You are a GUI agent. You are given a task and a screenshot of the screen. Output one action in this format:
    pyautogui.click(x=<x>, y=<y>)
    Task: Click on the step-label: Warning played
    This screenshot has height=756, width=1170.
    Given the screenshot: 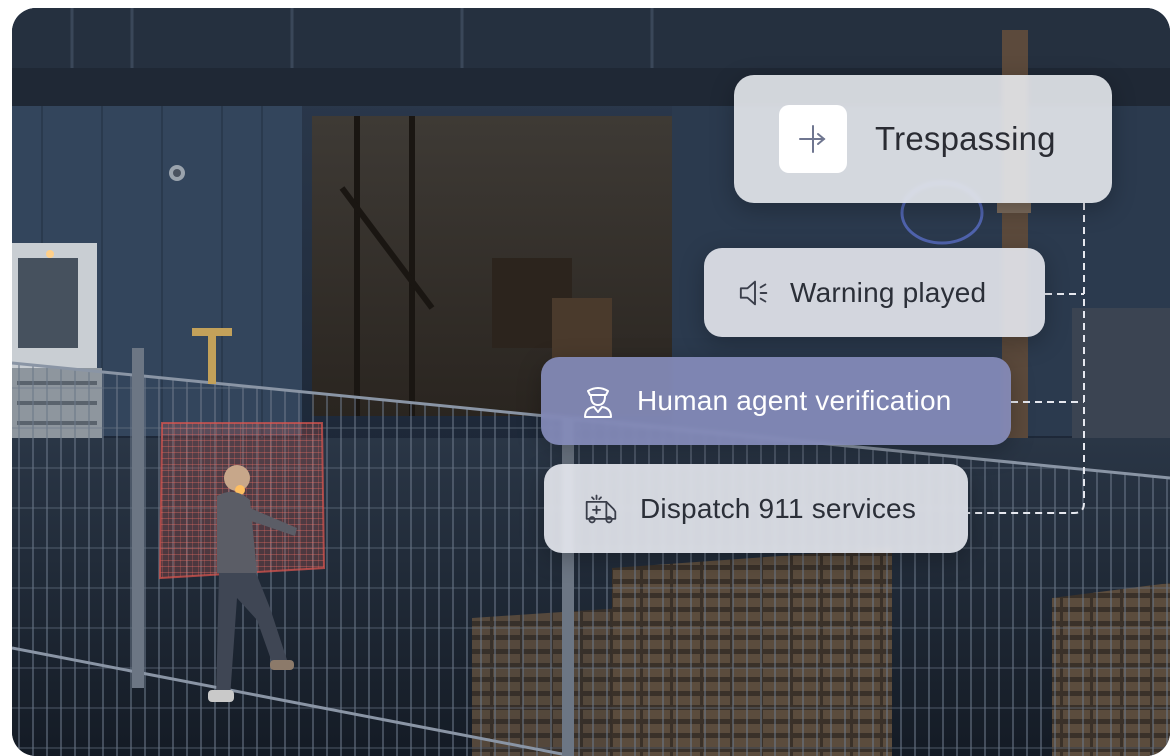 What is the action you would take?
    pyautogui.click(x=888, y=292)
    